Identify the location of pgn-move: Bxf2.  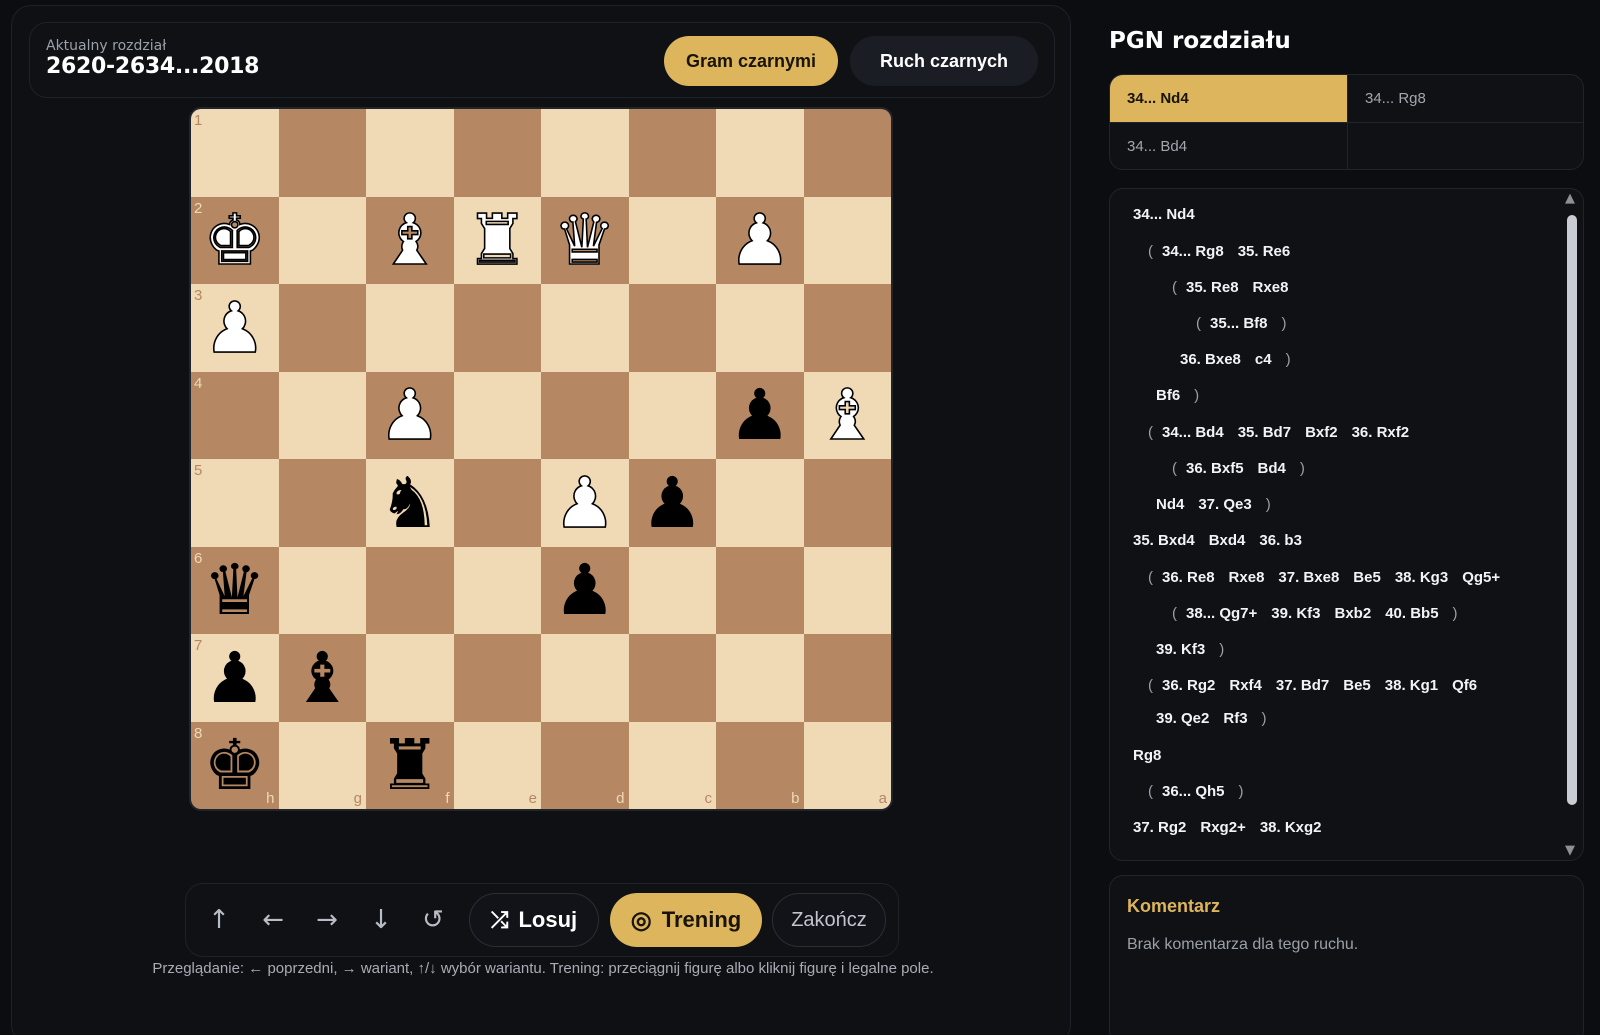
(1321, 432).